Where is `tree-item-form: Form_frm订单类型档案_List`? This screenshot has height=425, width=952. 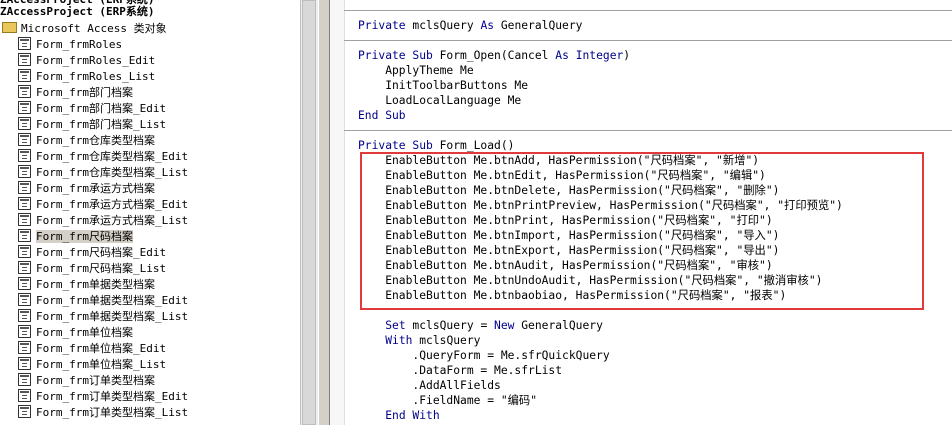
tree-item-form: Form_frm订单类型档案_List is located at coordinates (103, 413).